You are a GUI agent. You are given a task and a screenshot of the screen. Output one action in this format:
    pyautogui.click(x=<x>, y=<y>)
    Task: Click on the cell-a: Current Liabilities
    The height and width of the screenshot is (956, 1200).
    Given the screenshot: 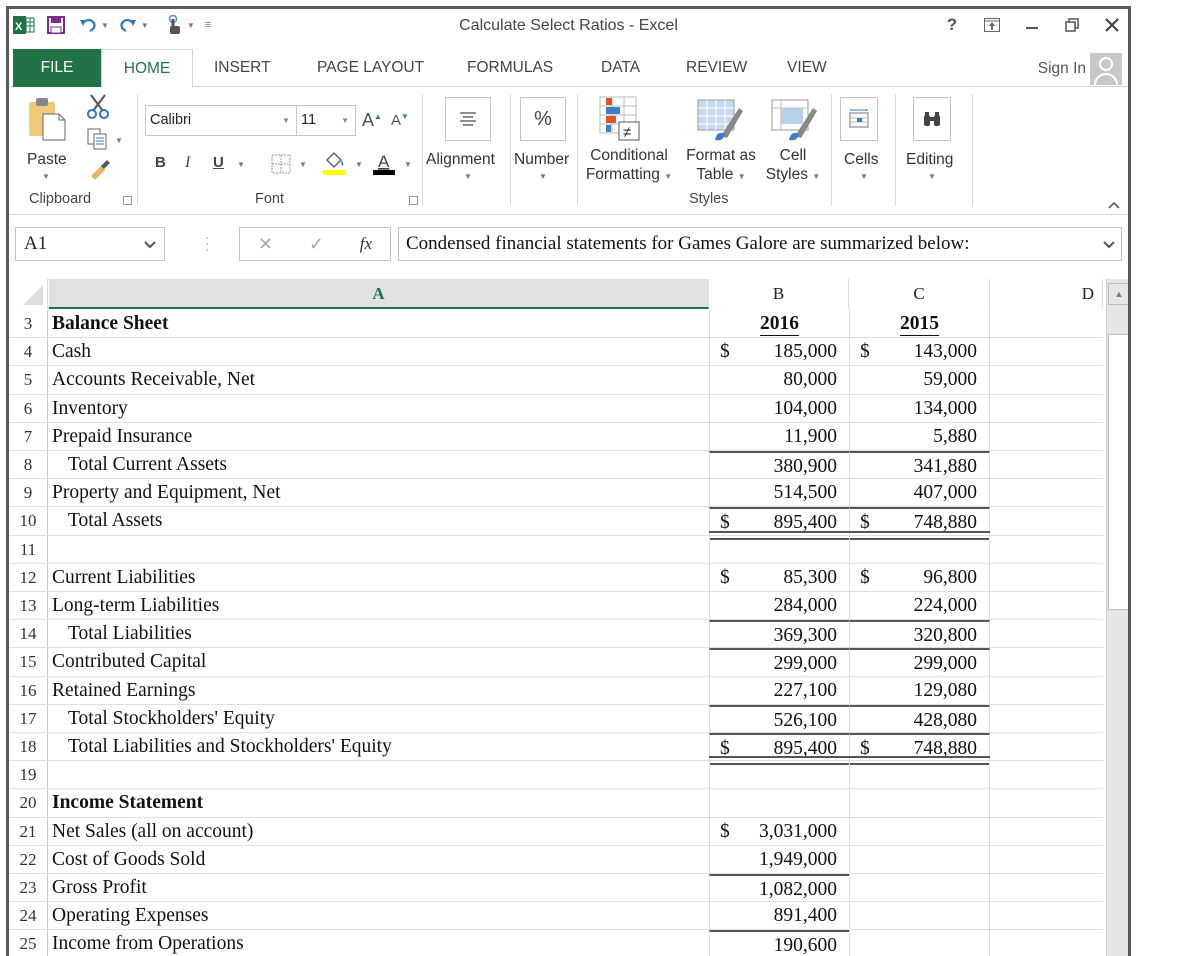 What is the action you would take?
    pyautogui.click(x=374, y=577)
    